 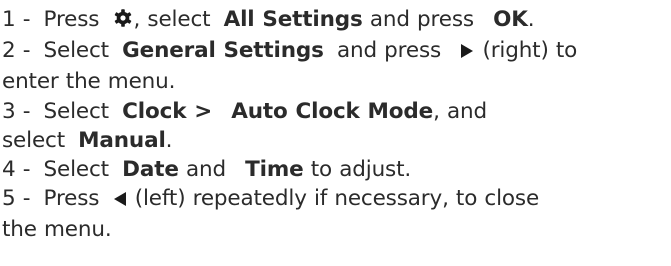 I want to click on step-text: (left) repeatedly if necessary, to close, so click(x=337, y=199).